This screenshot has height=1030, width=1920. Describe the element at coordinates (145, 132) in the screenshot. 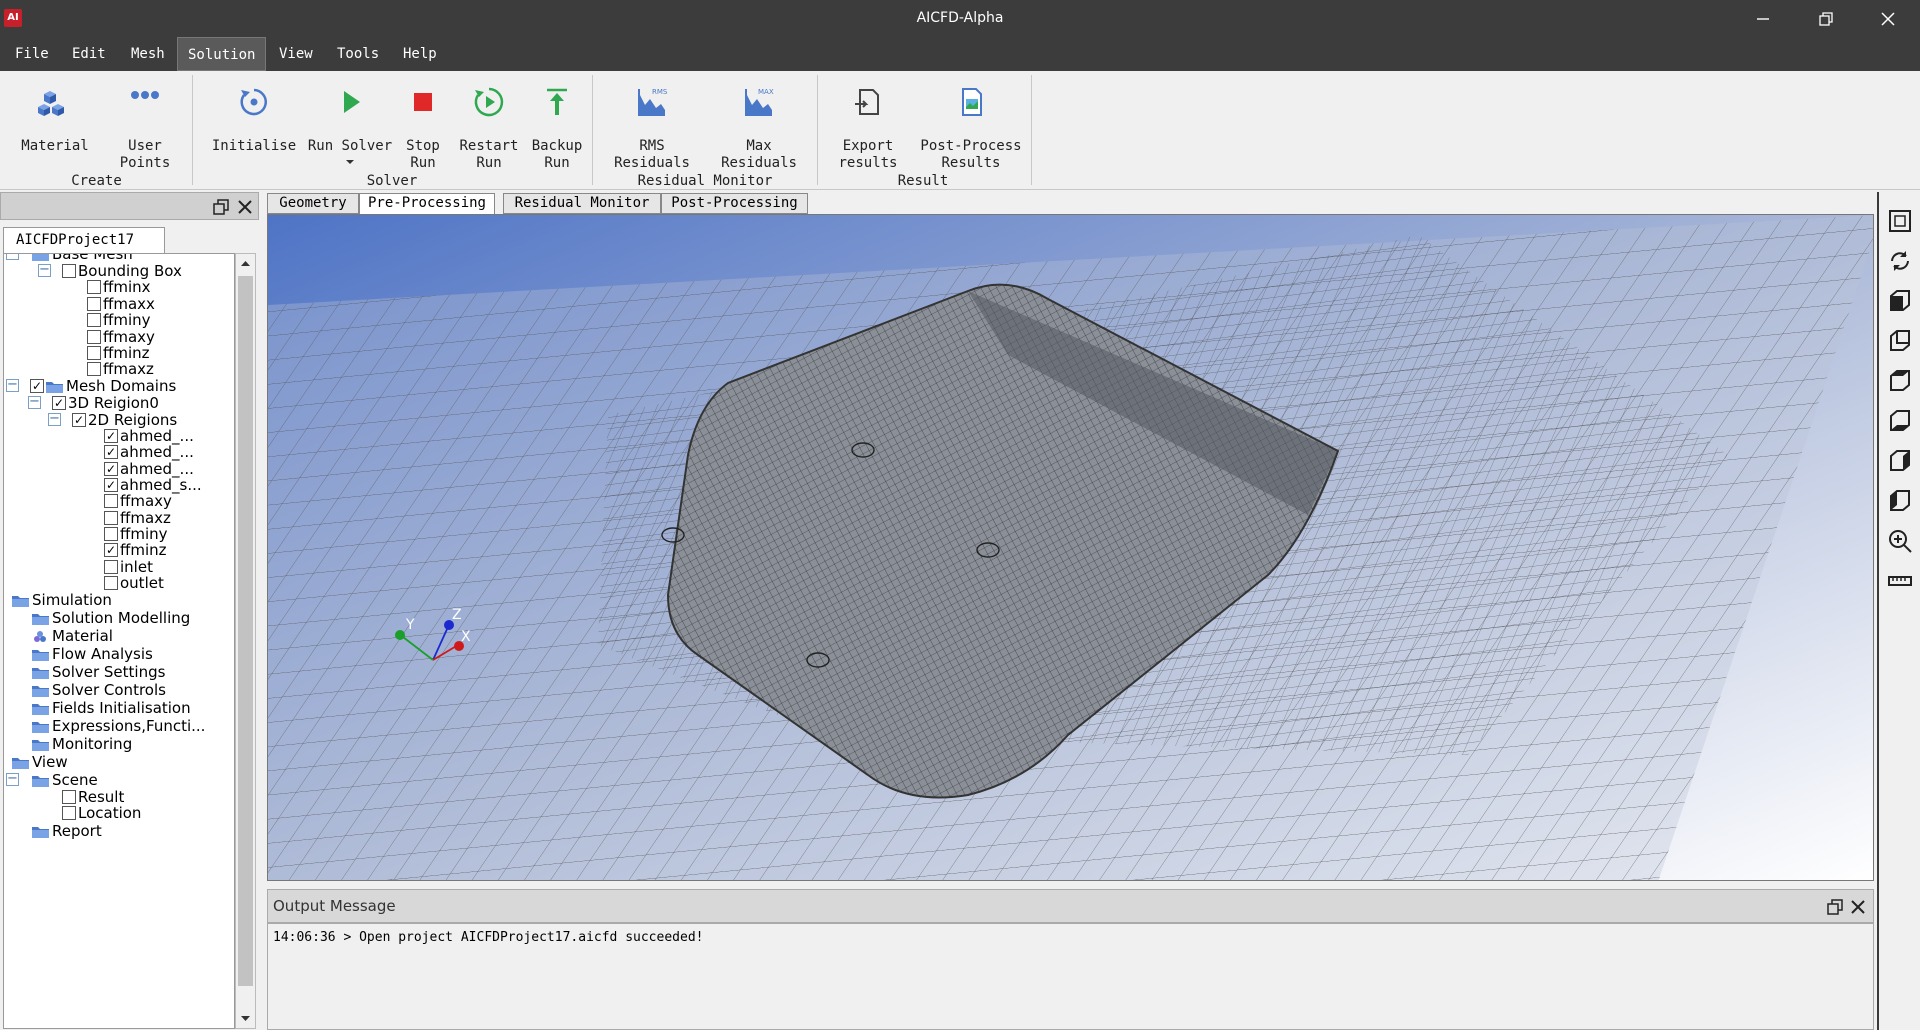

I see `user-points-button: User Points` at that location.